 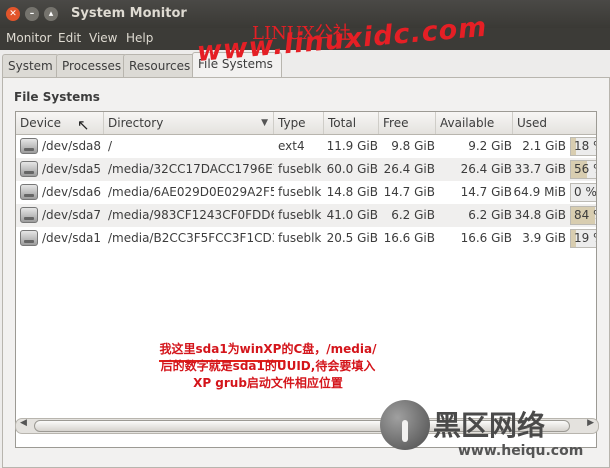 What do you see at coordinates (29, 38) in the screenshot?
I see `menu-monitor: Monitor` at bounding box center [29, 38].